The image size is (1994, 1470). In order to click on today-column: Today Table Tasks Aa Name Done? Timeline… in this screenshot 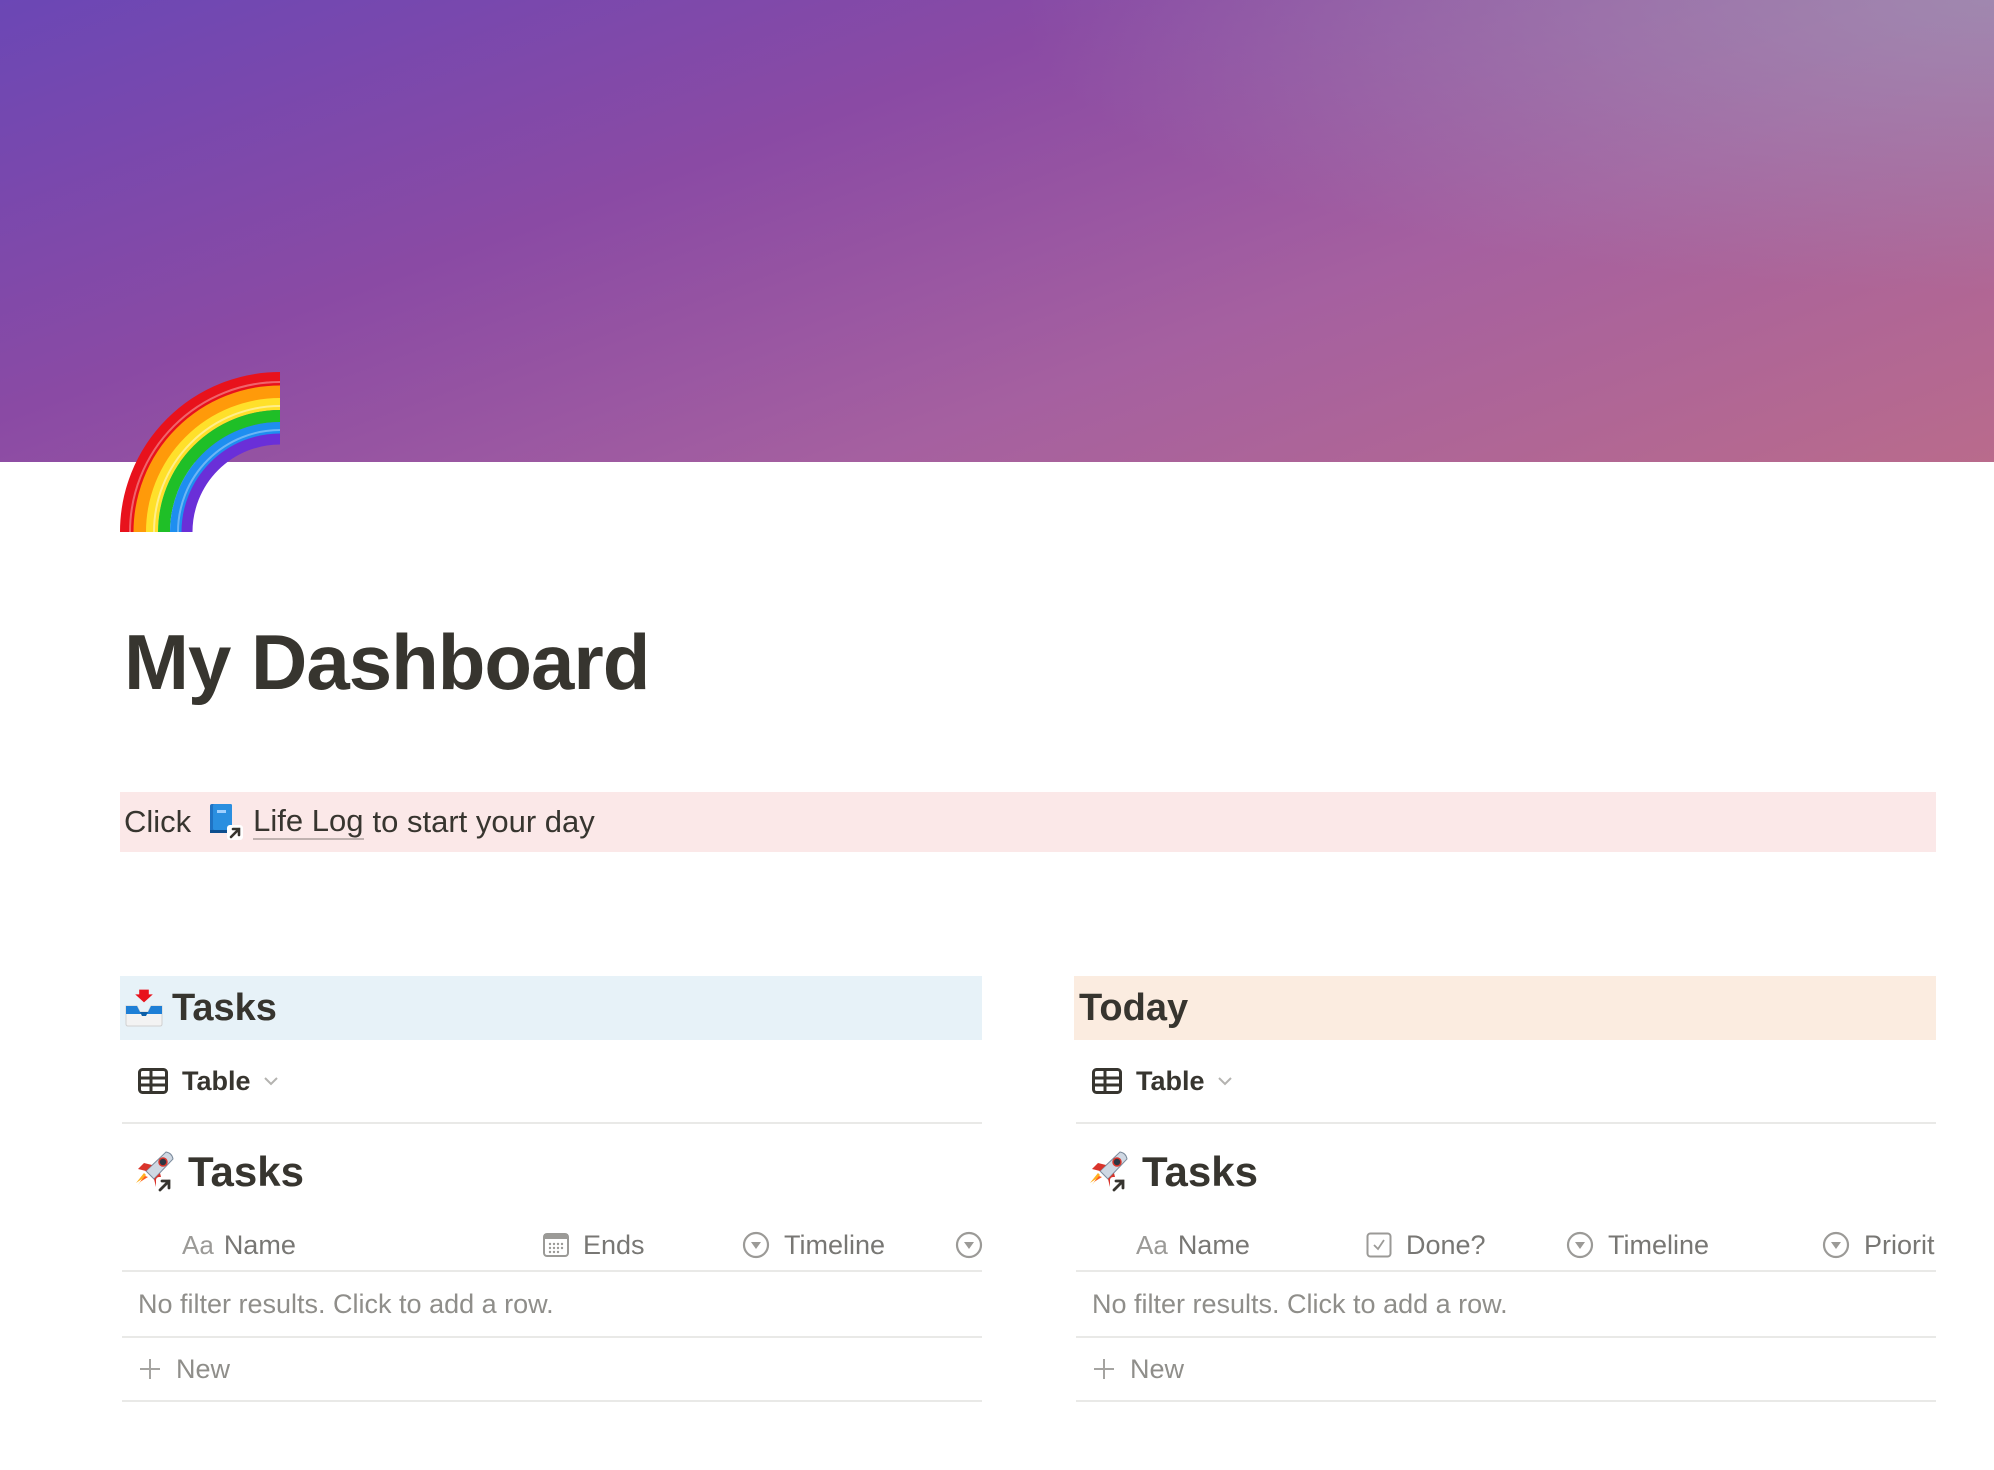, I will do `click(1505, 1189)`.